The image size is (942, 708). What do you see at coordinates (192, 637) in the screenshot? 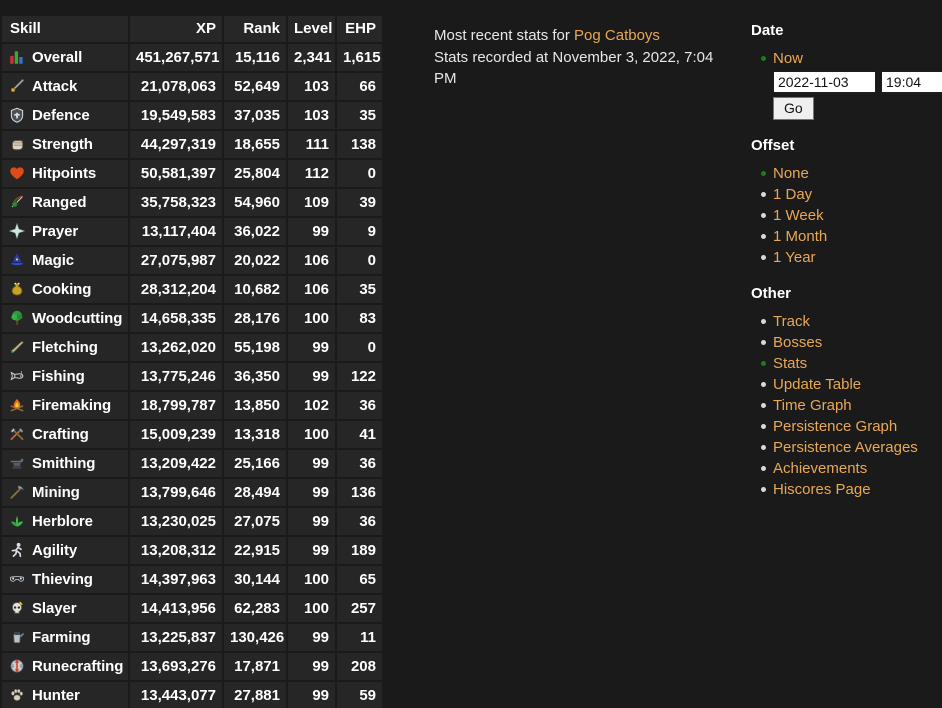
I see `table-row: Farming 13,225,837 130,426 99 11` at bounding box center [192, 637].